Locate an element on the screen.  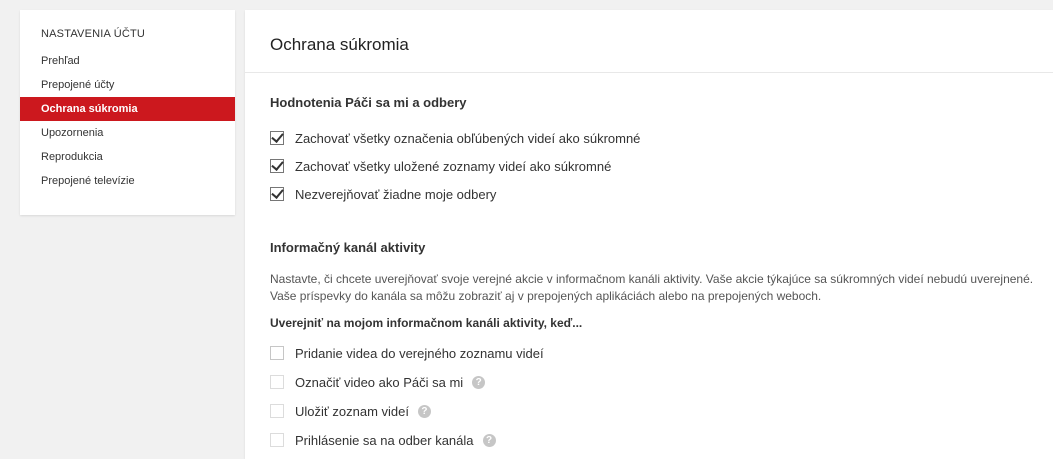
keep-likes-private-checkbox is located at coordinates (277, 138).